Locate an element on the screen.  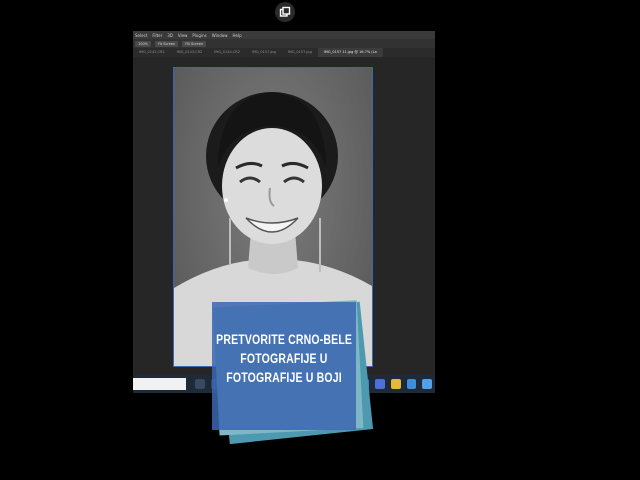
menu-item-window: Window is located at coordinates (220, 35).